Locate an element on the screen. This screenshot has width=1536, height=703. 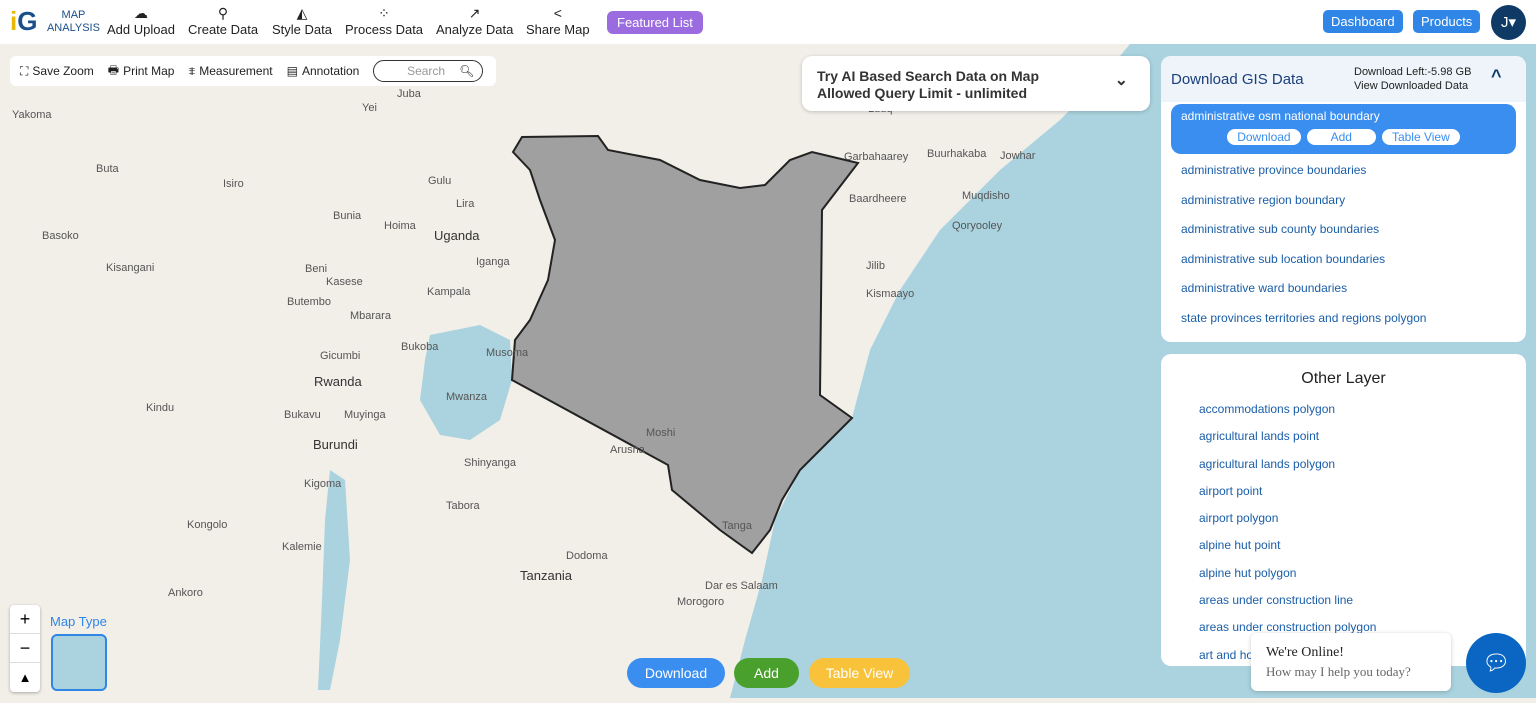
share-icon: < is located at coordinates (557, 13).